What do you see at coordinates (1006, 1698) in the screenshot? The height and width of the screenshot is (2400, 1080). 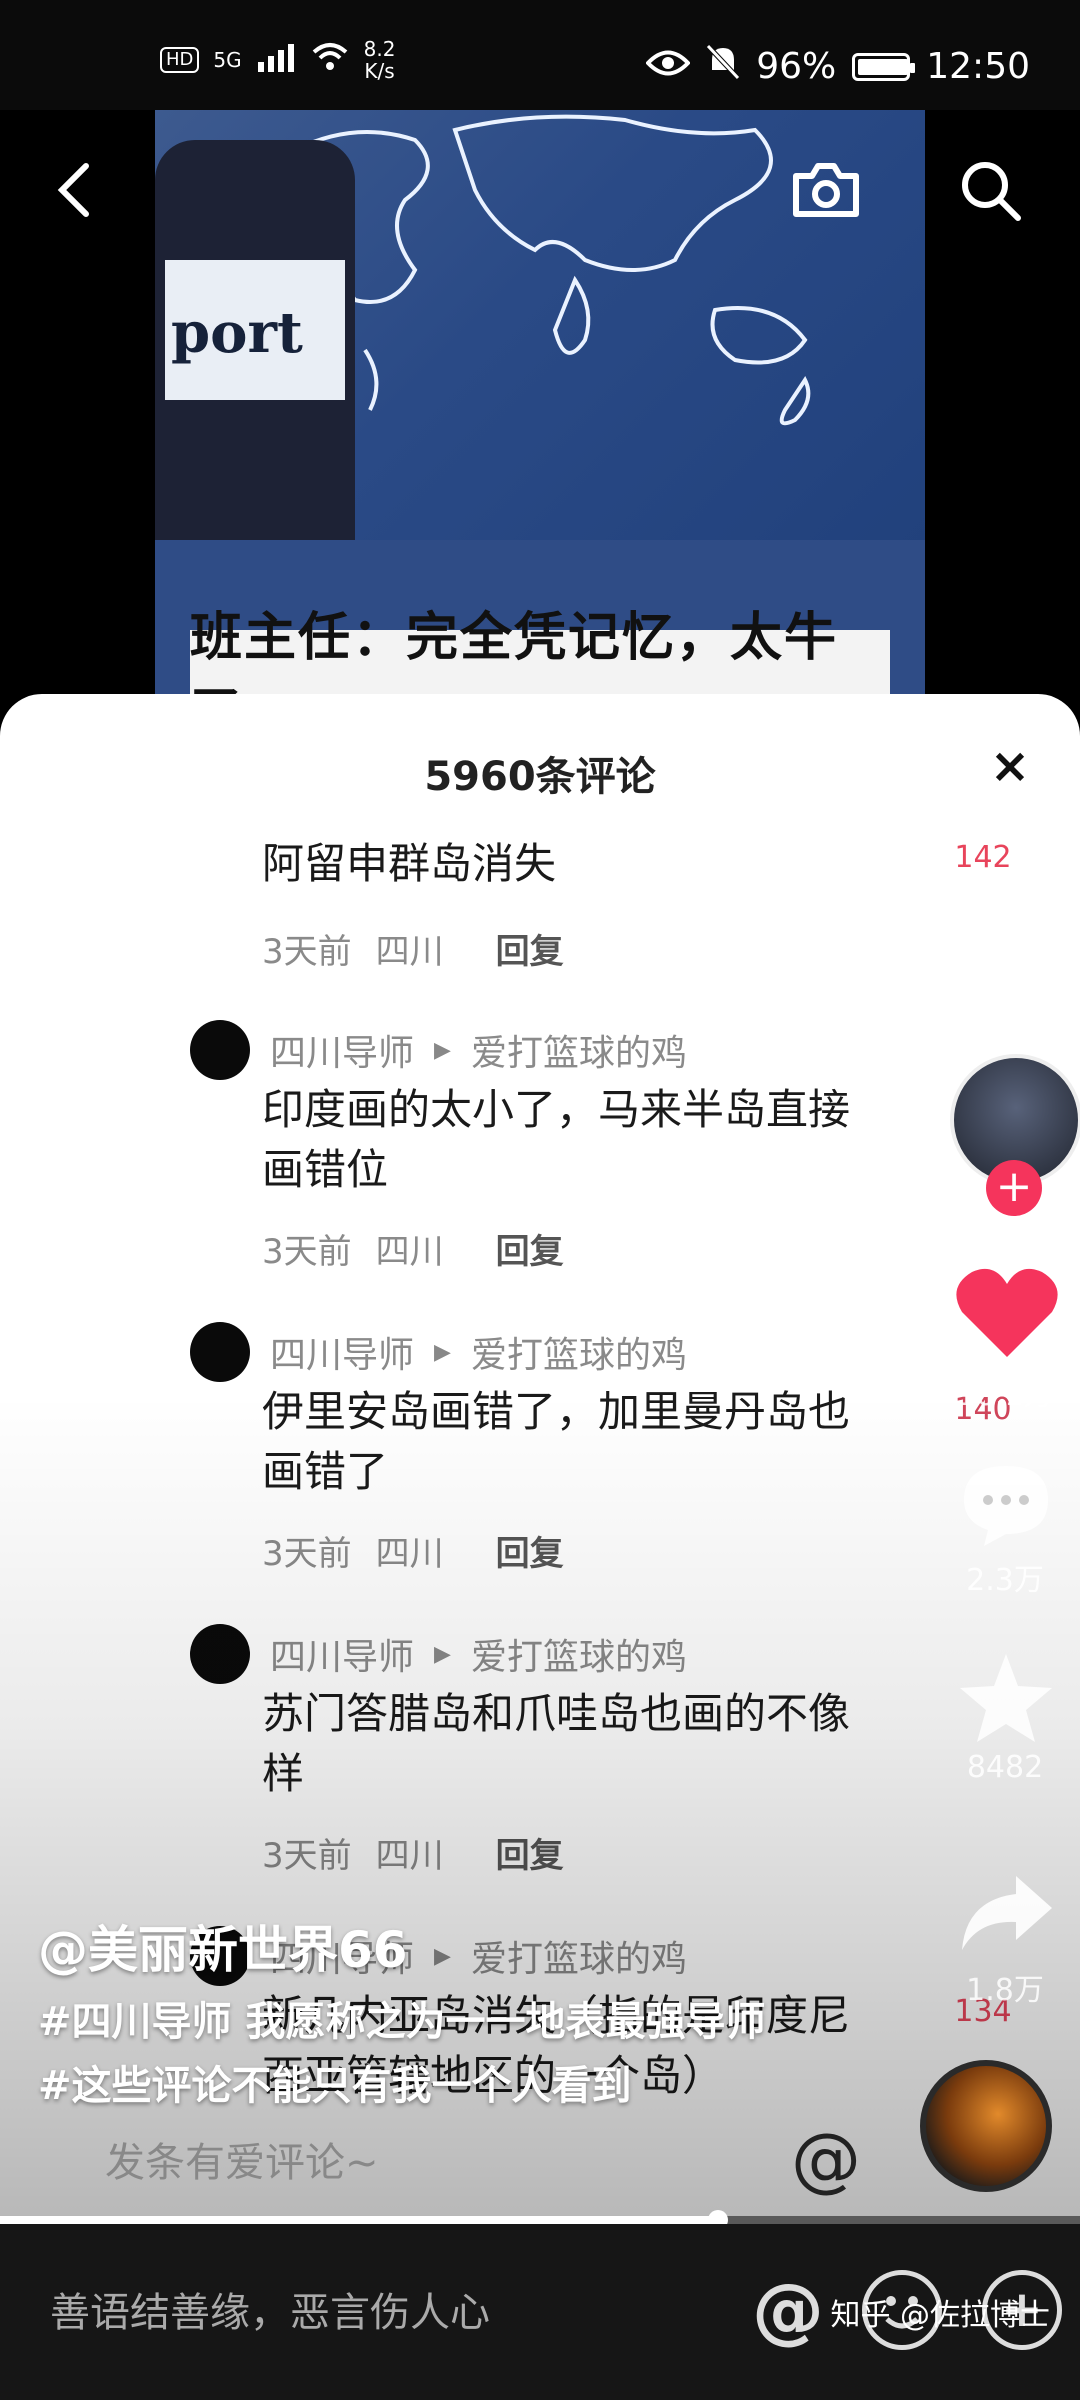 I see `star-icon` at bounding box center [1006, 1698].